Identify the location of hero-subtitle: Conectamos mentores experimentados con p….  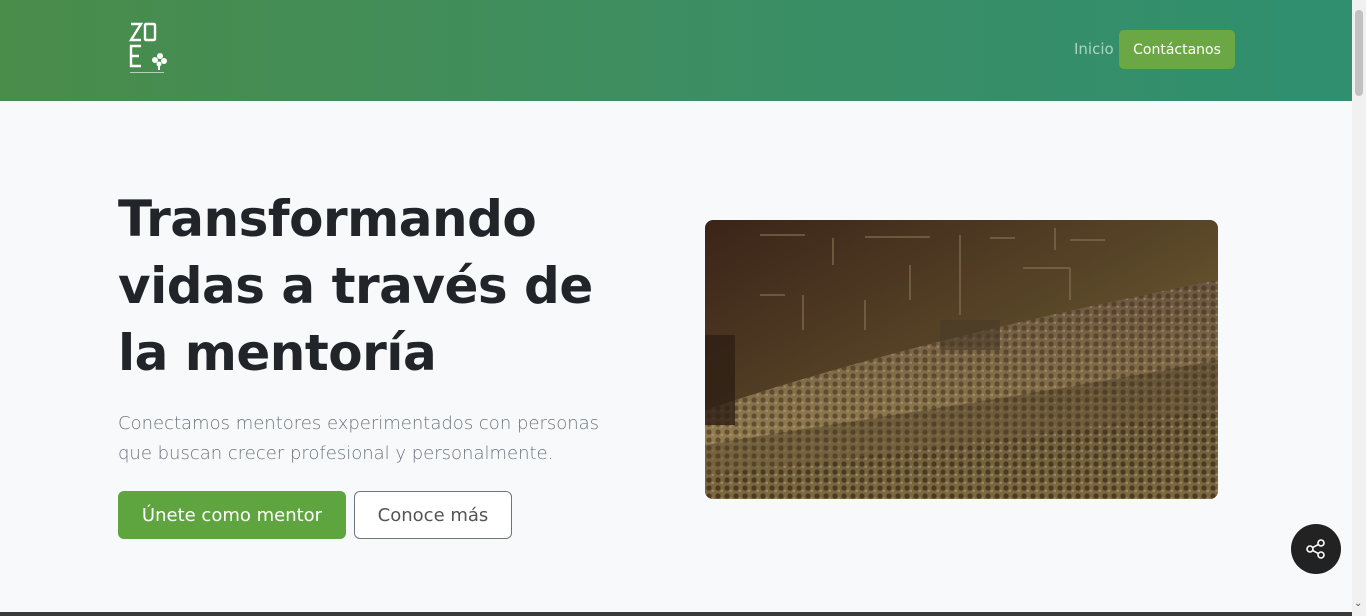
(359, 438).